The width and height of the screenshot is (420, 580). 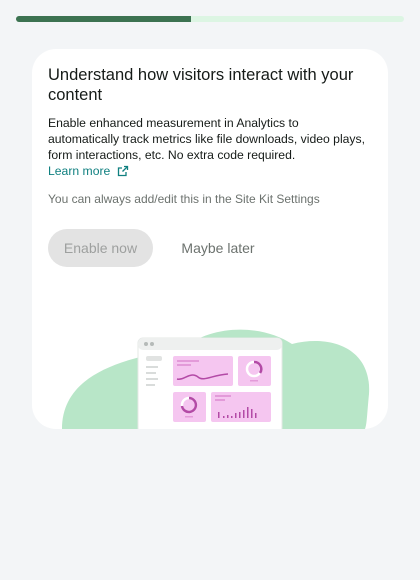 I want to click on dashboard-window, so click(x=210, y=383).